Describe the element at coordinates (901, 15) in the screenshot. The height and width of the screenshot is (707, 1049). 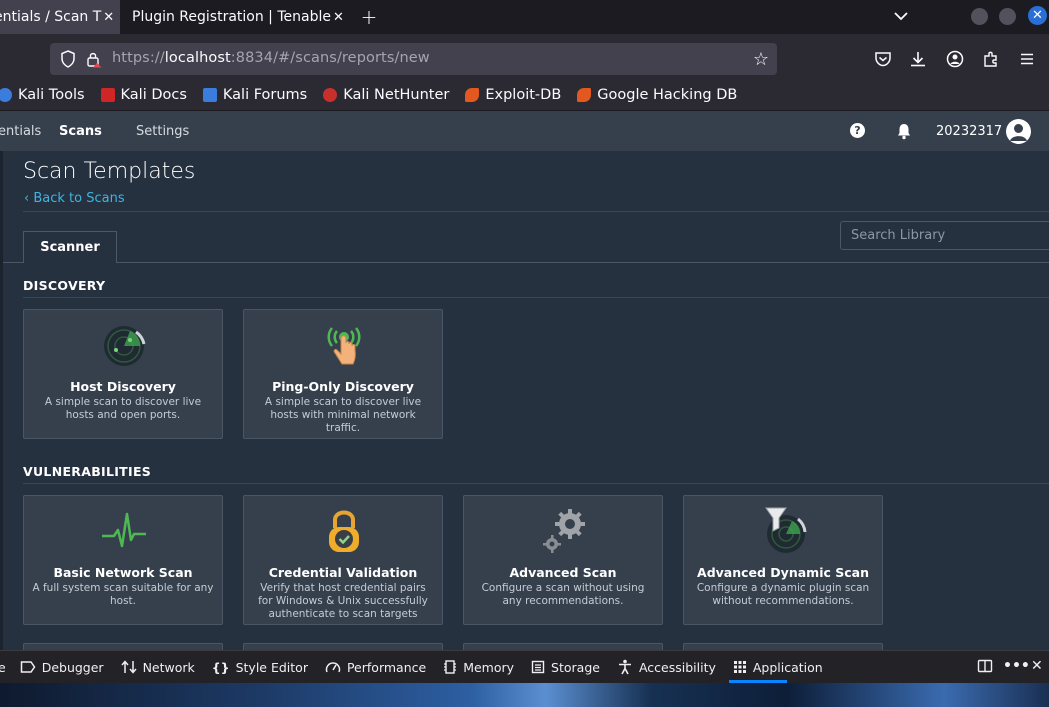
I see `tab-list-chevron-icon` at that location.